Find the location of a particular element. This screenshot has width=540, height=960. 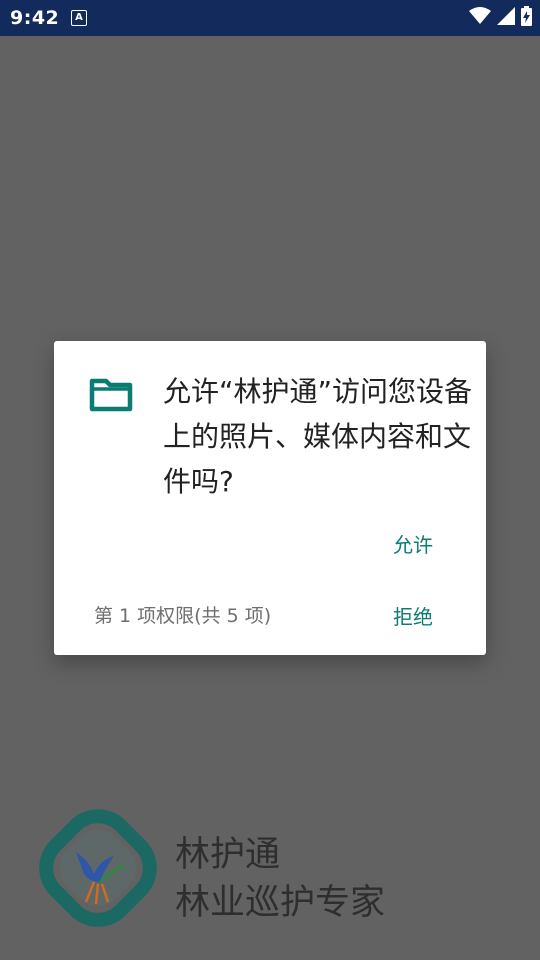

app-name: 林护通 is located at coordinates (228, 855).